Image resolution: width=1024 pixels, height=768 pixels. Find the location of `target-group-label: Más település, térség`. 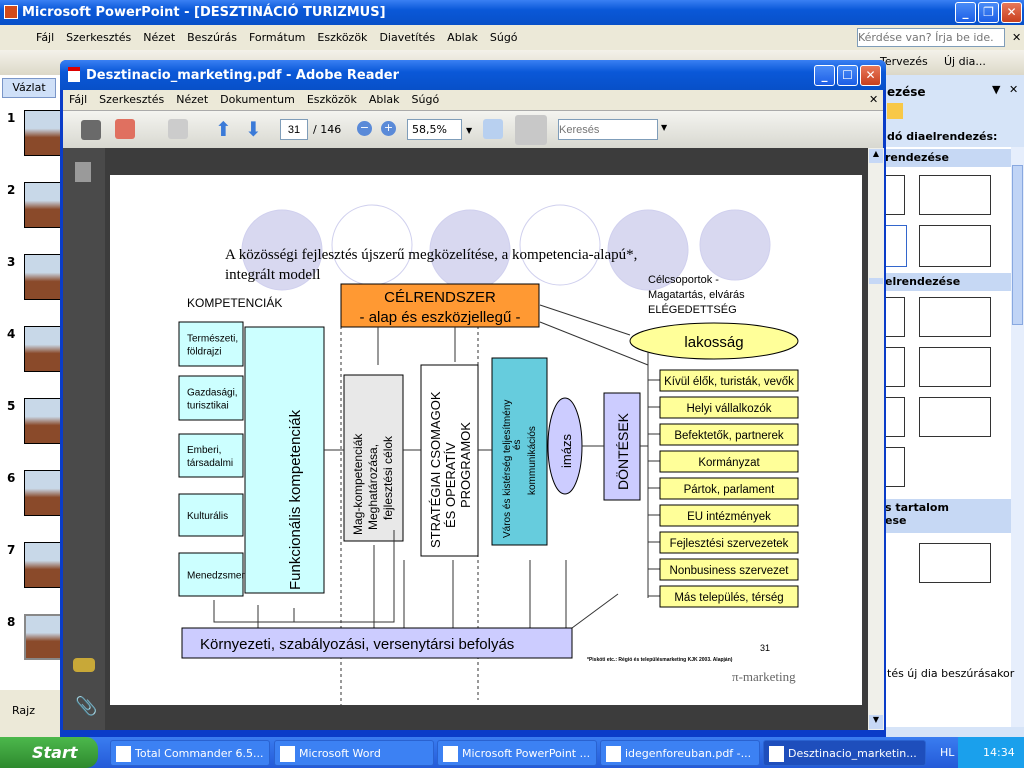

target-group-label: Más település, térség is located at coordinates (728, 598).